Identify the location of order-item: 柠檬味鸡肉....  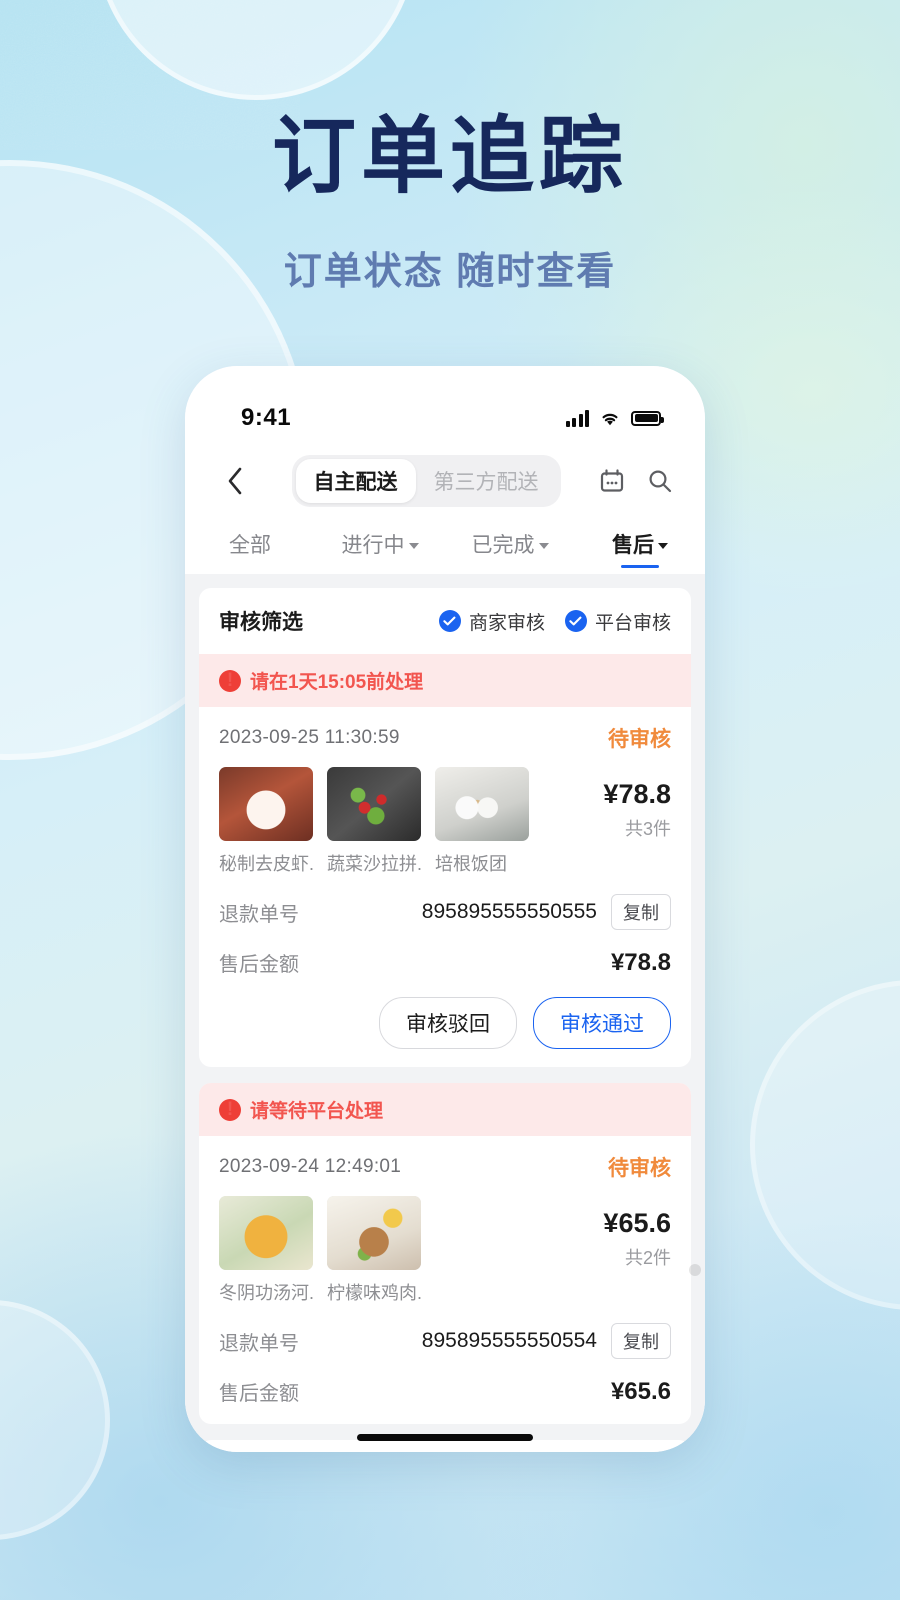
(374, 1250).